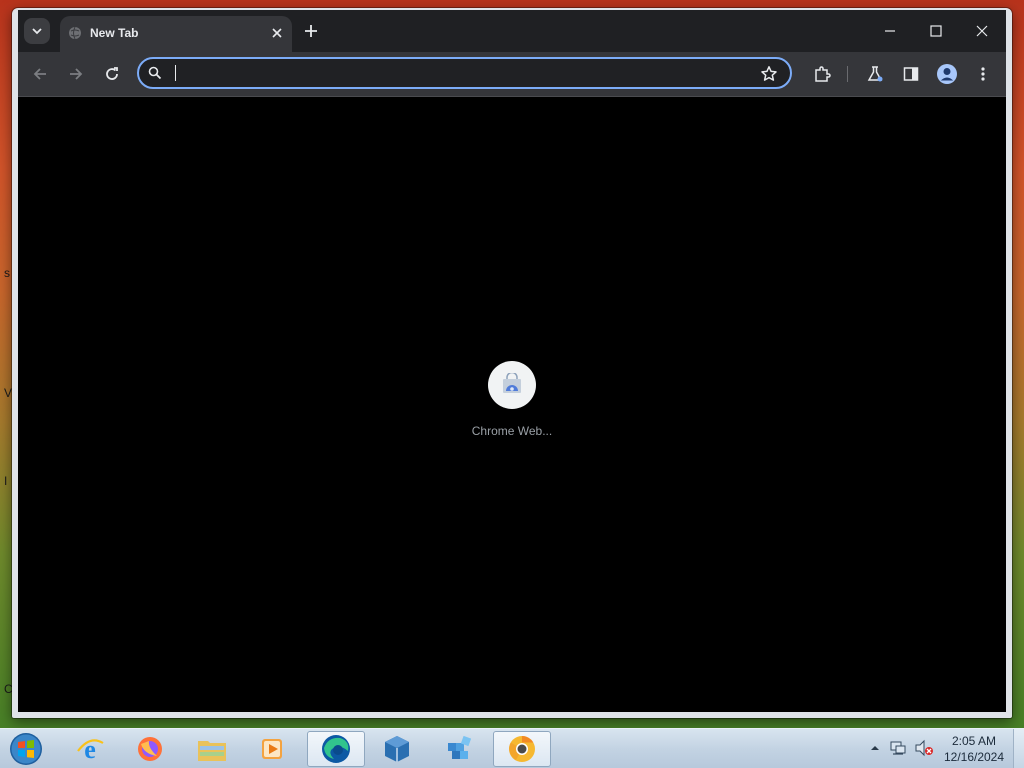 Image resolution: width=1024 pixels, height=768 pixels. What do you see at coordinates (75, 35) in the screenshot?
I see `globe-icon` at bounding box center [75, 35].